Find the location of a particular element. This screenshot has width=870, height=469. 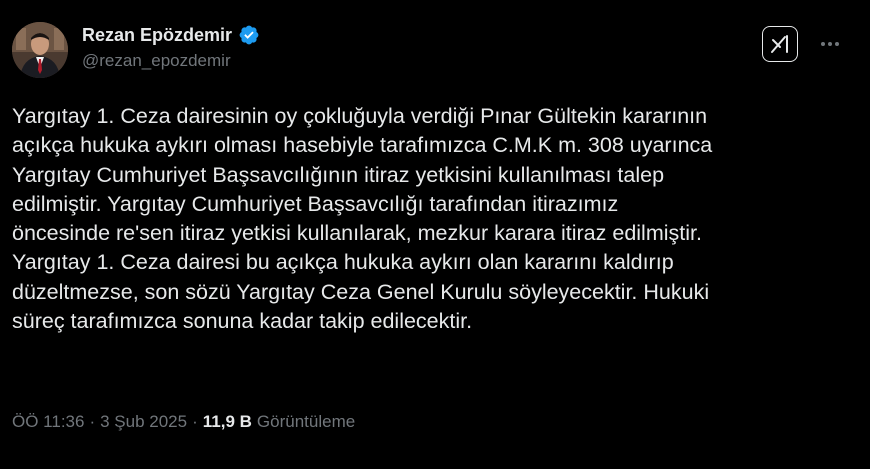

header-actions is located at coordinates (805, 44).